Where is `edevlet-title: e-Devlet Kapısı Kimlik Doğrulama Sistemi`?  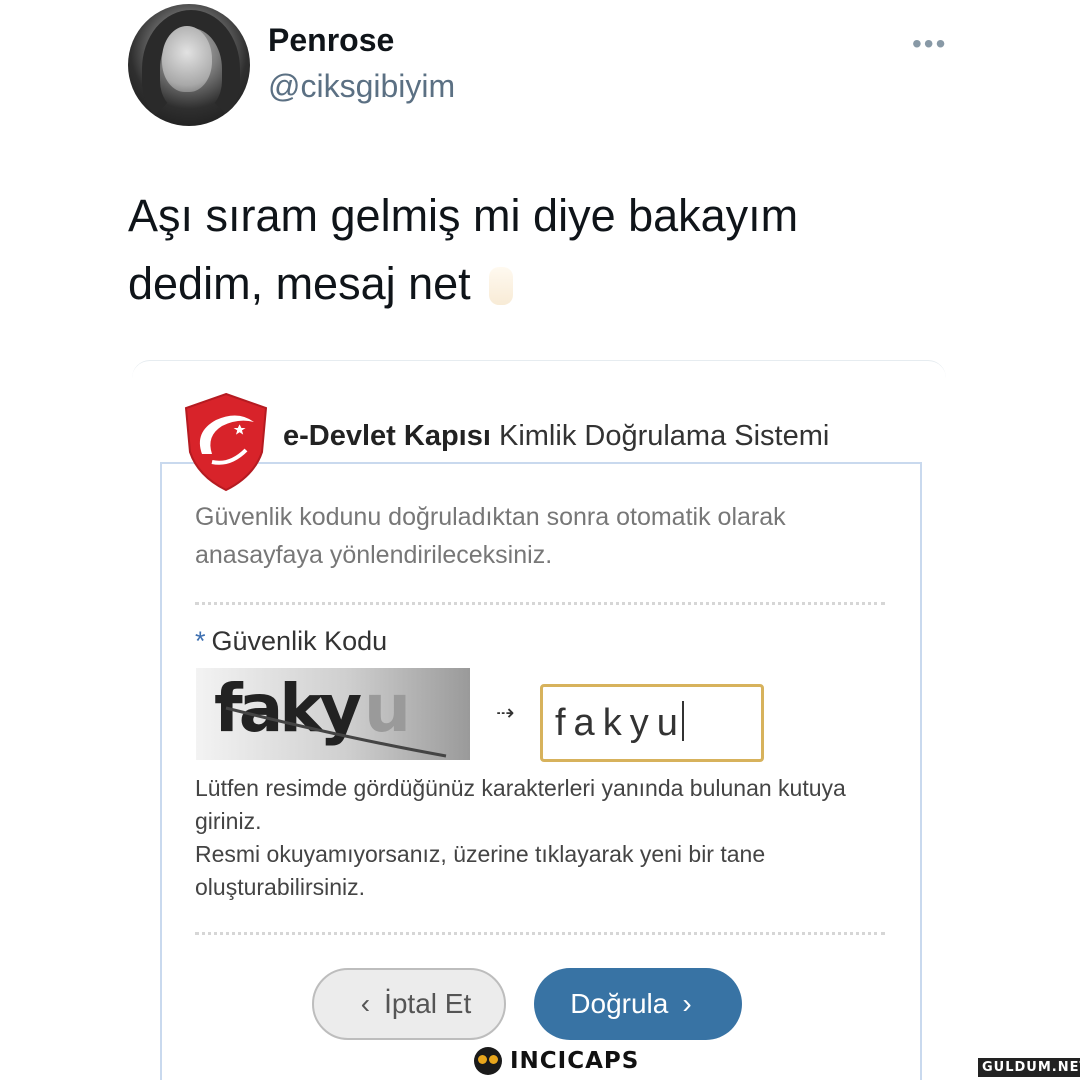 edevlet-title: e-Devlet Kapısı Kimlik Doğrulama Sistemi is located at coordinates (556, 436).